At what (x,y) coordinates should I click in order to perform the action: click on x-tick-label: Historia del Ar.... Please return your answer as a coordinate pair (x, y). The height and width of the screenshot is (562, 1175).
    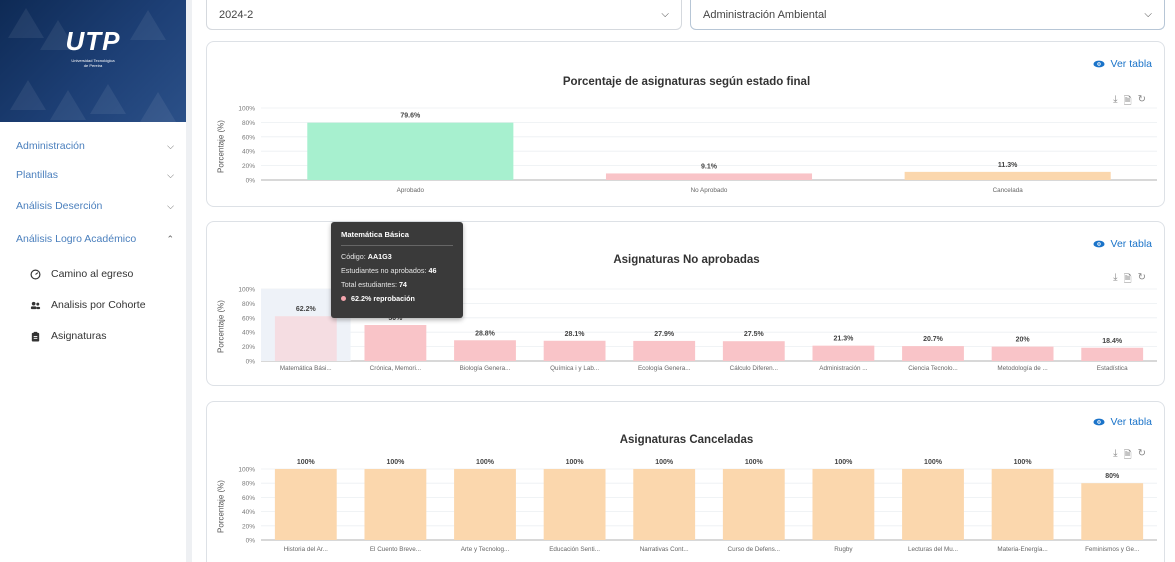
    Looking at the image, I should click on (306, 549).